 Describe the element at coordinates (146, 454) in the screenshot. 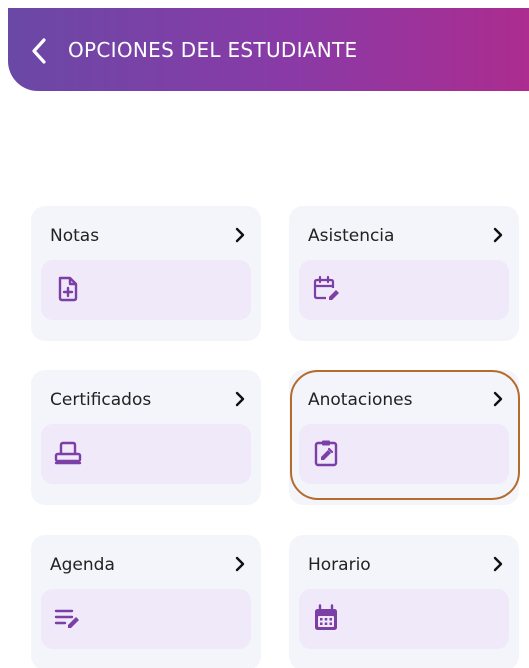

I see `card-icon-box-certificados` at that location.